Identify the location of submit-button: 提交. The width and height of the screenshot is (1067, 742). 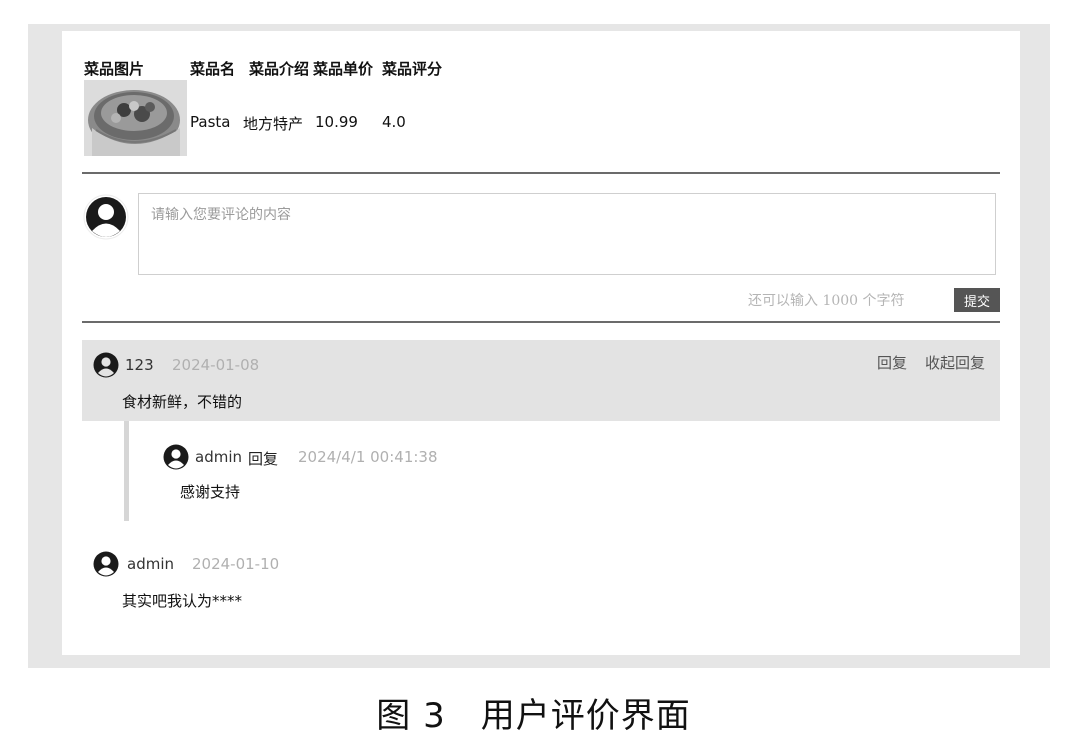
(977, 300).